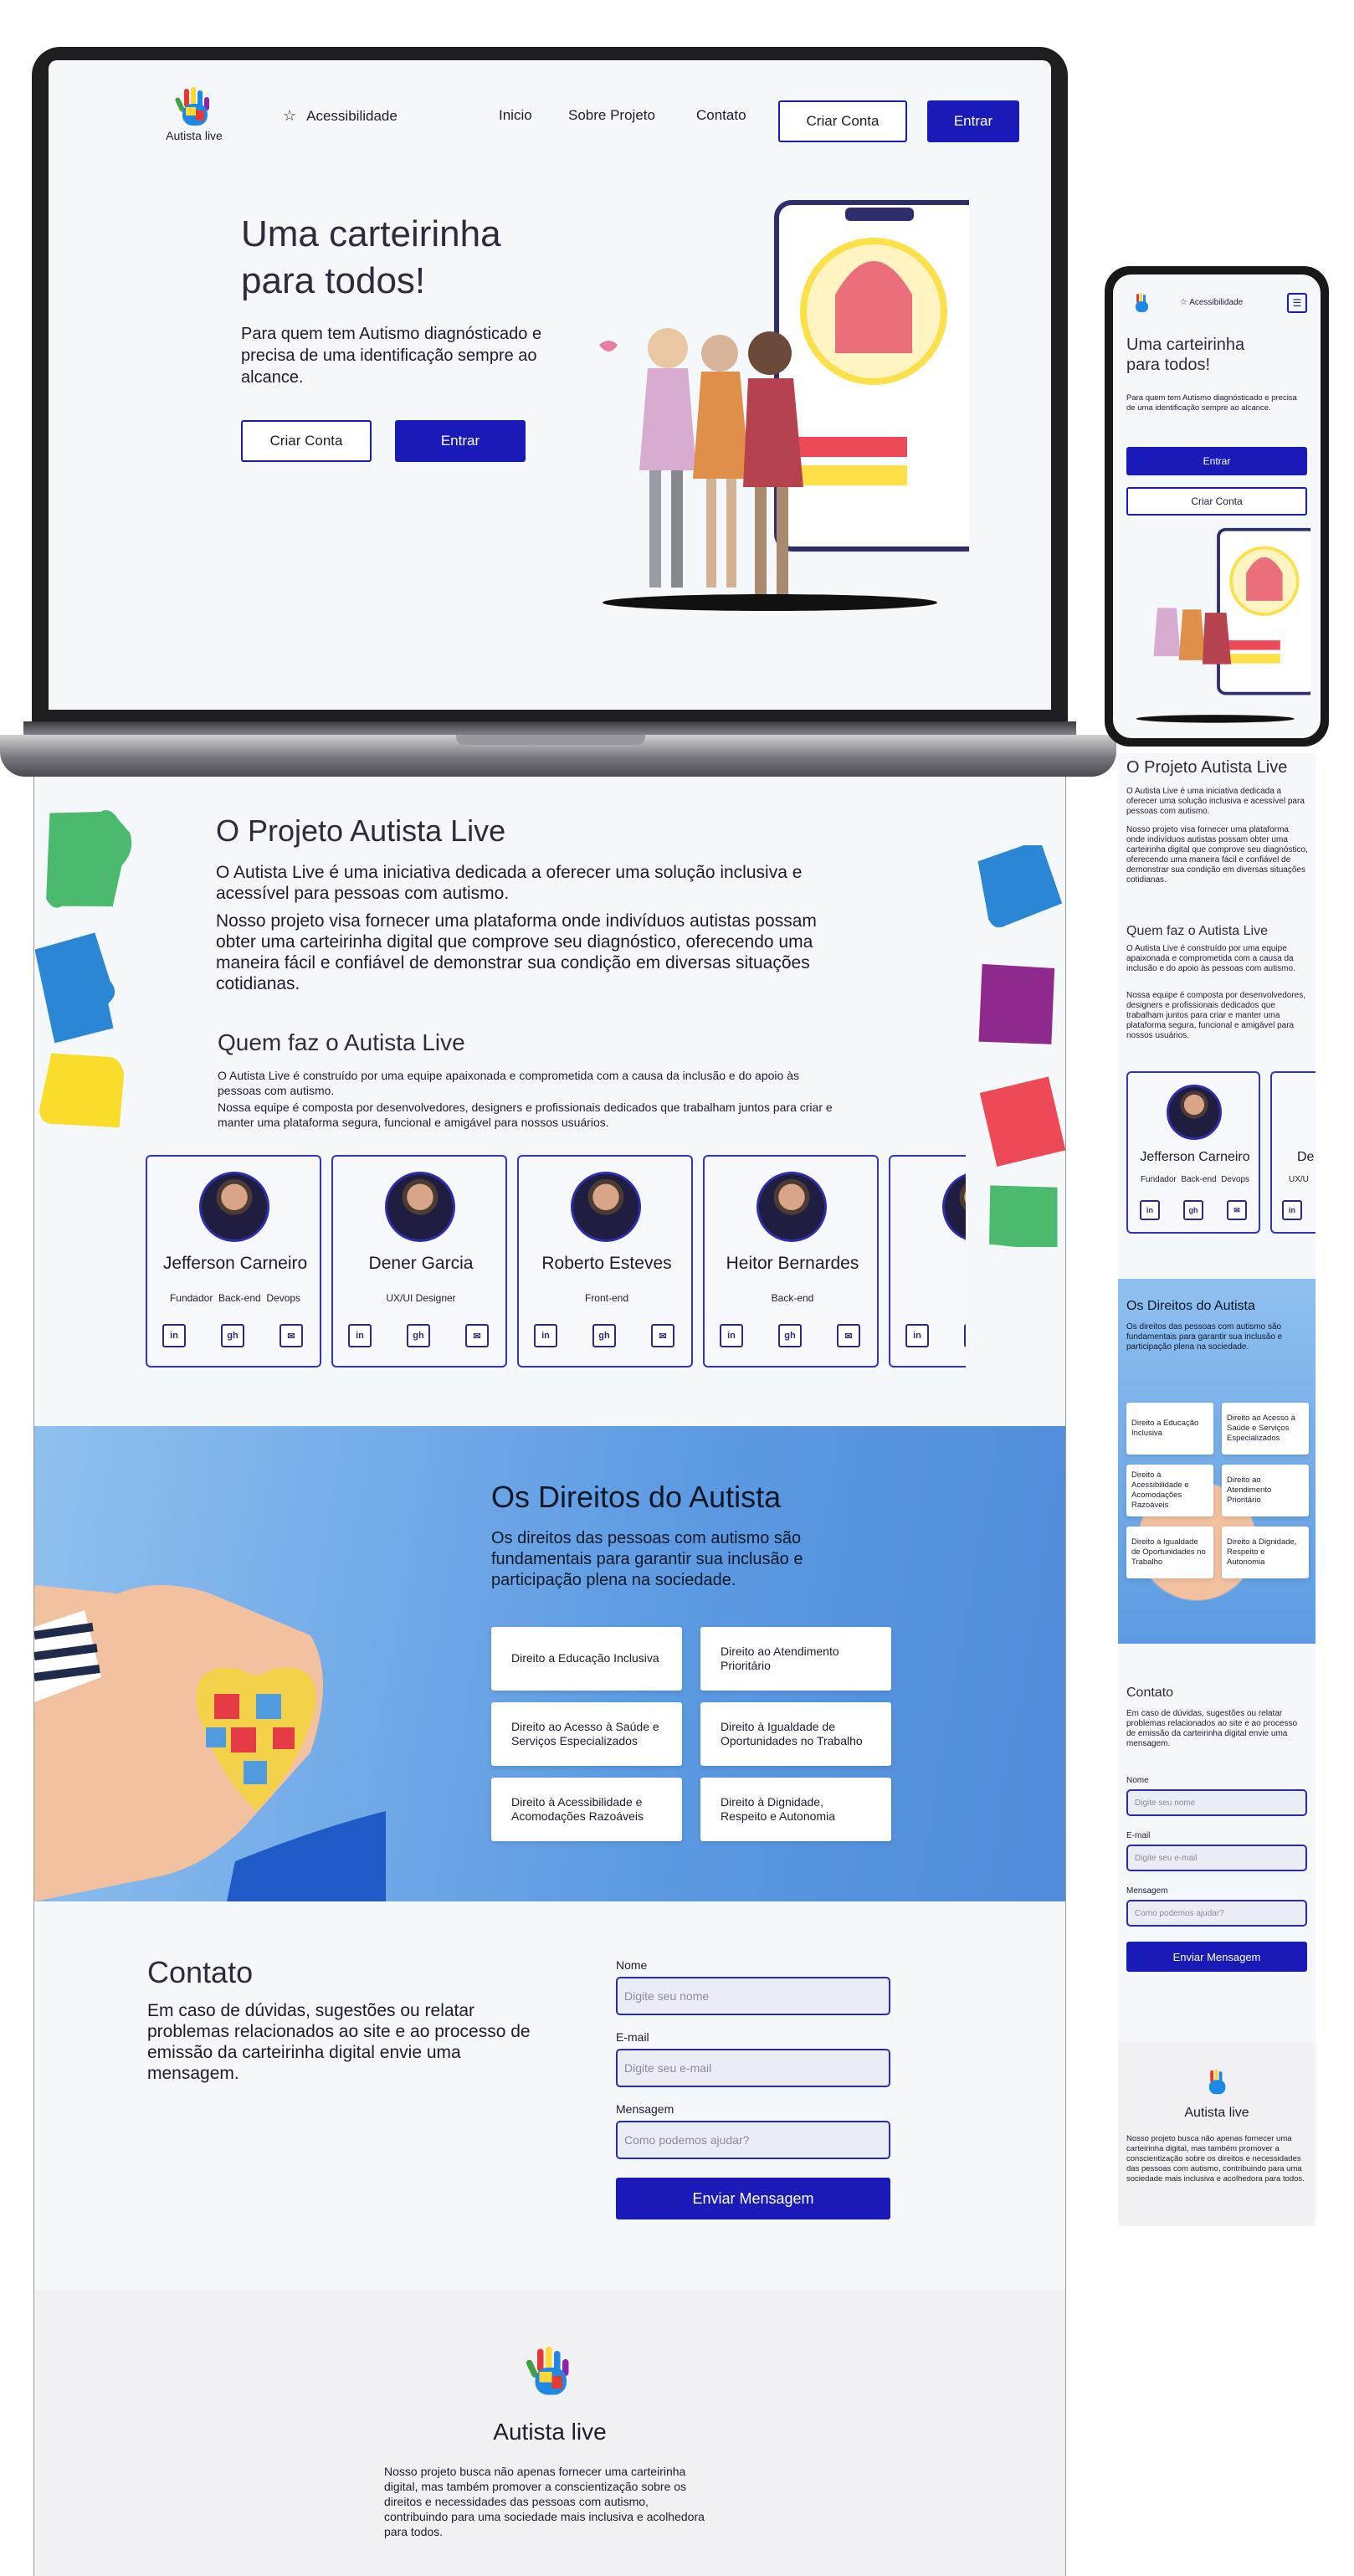 This screenshot has width=1354, height=2576. What do you see at coordinates (928, 1261) in the screenshot?
I see `team-member-card: HeFingh✉` at bounding box center [928, 1261].